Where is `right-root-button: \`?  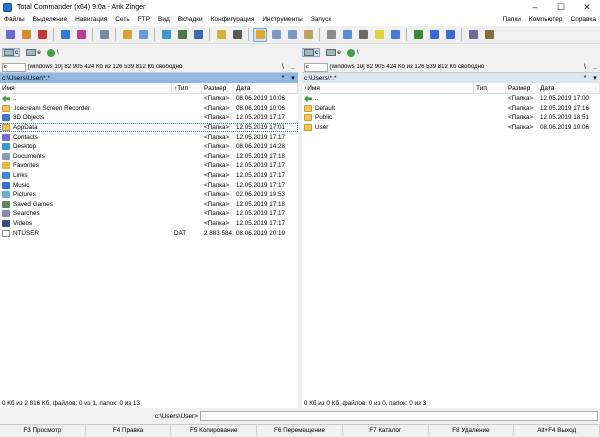
right-root-button: \ is located at coordinates (585, 67).